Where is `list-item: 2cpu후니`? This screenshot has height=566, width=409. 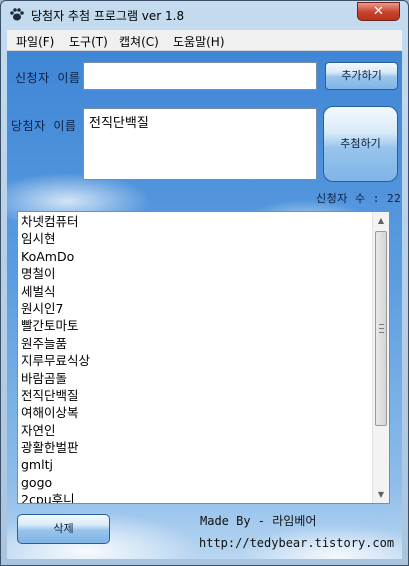 list-item: 2cpu후니 is located at coordinates (196, 497).